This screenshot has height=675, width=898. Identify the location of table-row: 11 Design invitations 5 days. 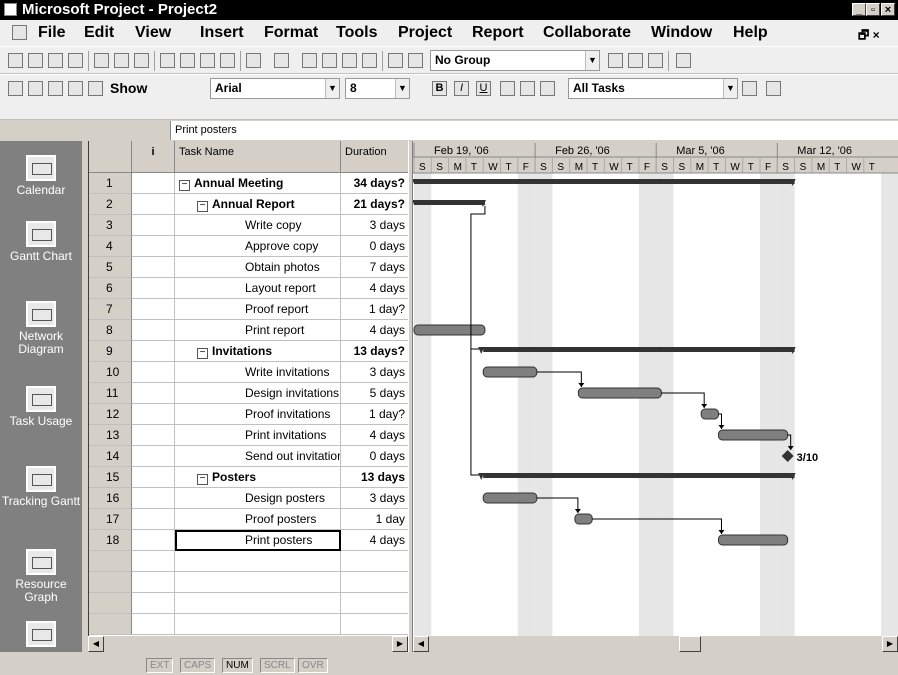
(249, 393).